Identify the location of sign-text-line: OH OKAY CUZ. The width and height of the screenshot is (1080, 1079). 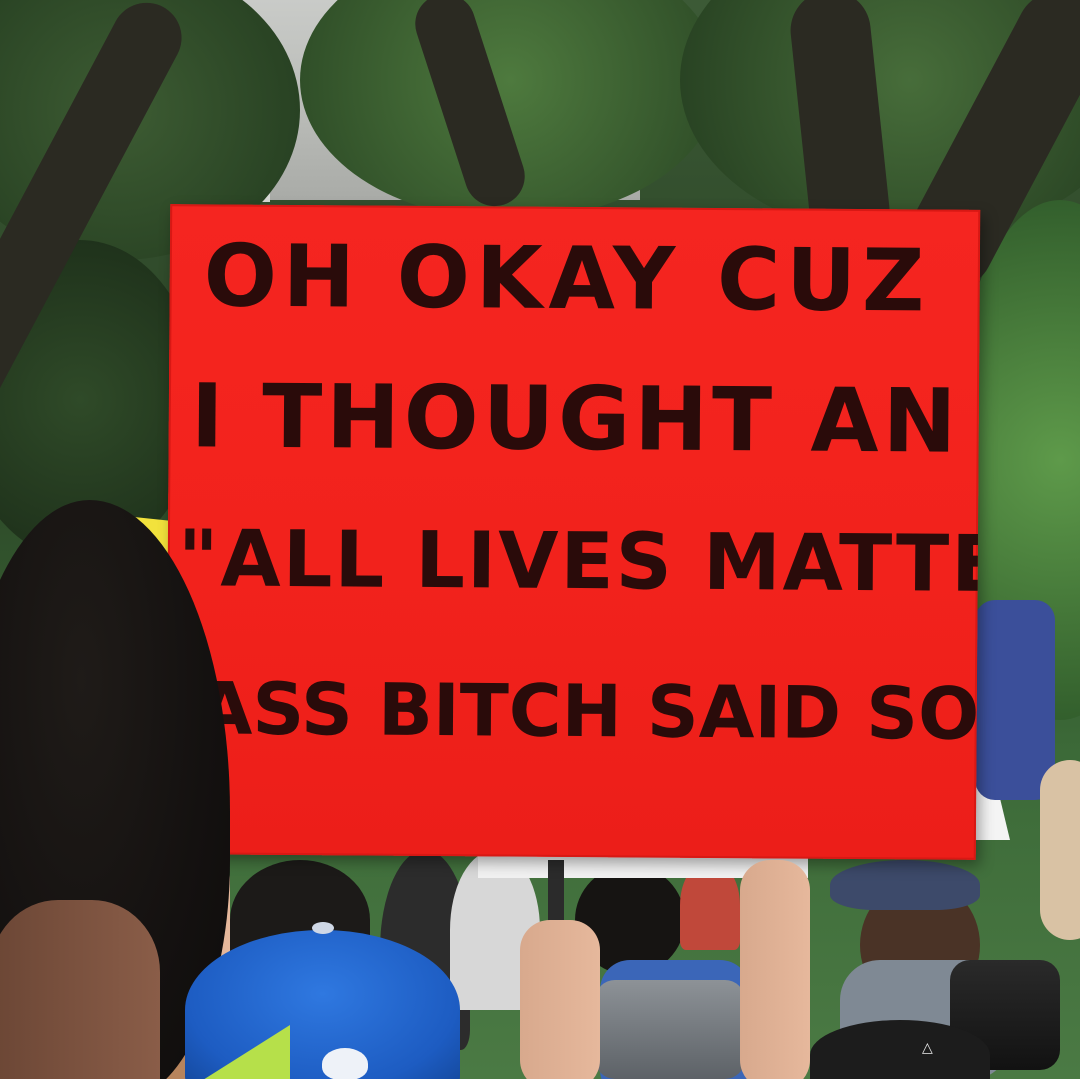
(567, 279).